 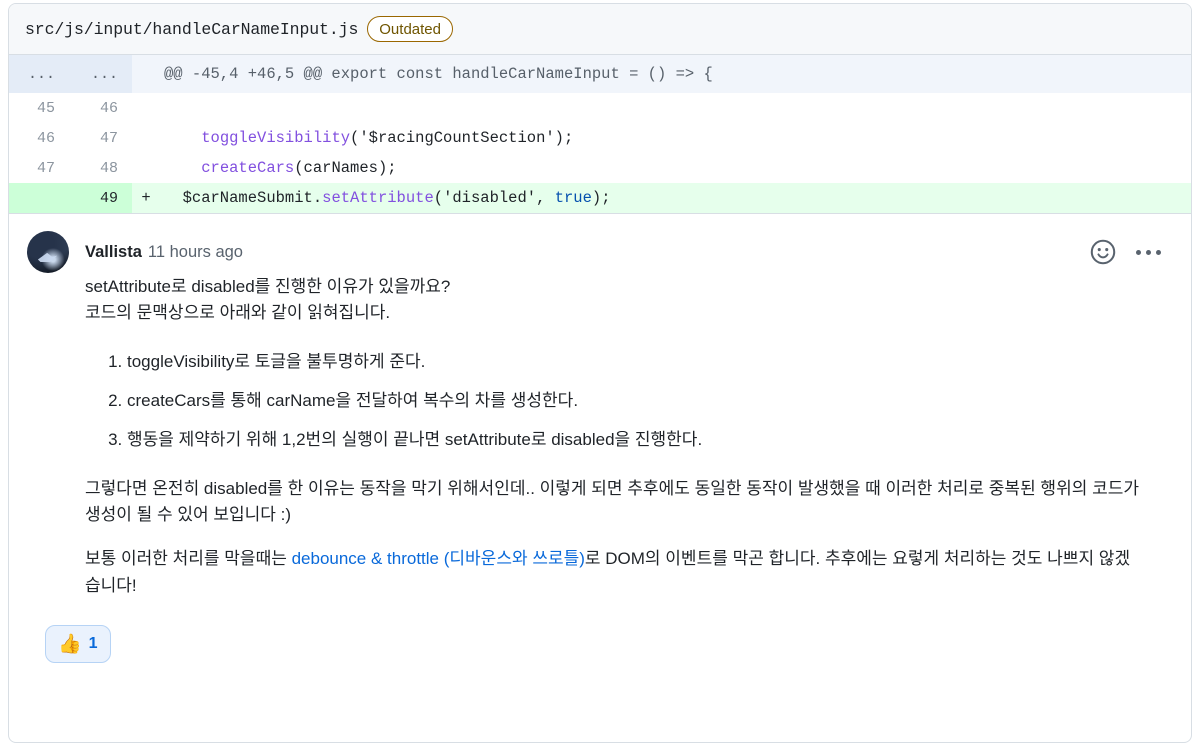 What do you see at coordinates (675, 168) in the screenshot?
I see `code-line: createCars(carNames);` at bounding box center [675, 168].